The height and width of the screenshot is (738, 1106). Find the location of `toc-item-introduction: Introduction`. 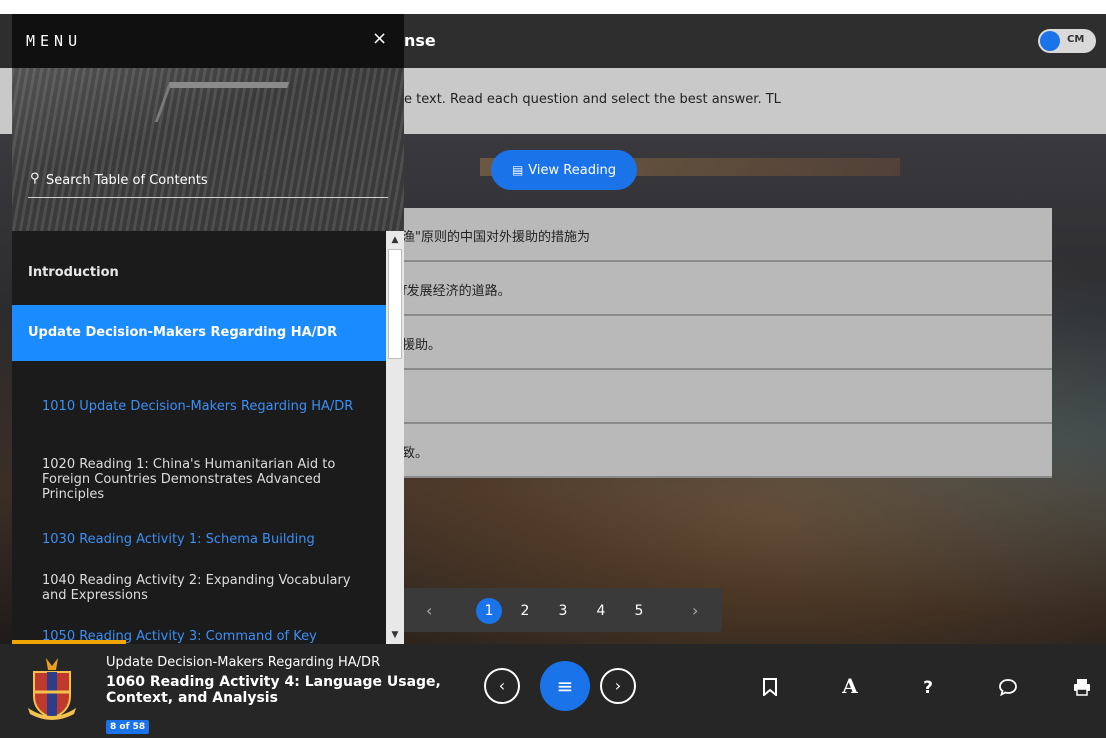

toc-item-introduction: Introduction is located at coordinates (208, 273).